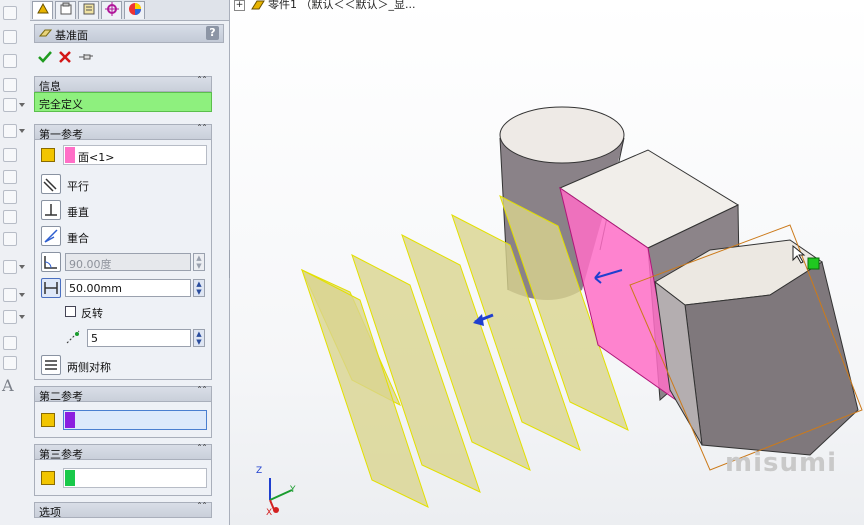 The height and width of the screenshot is (525, 864). I want to click on loft-icon, so click(10, 105).